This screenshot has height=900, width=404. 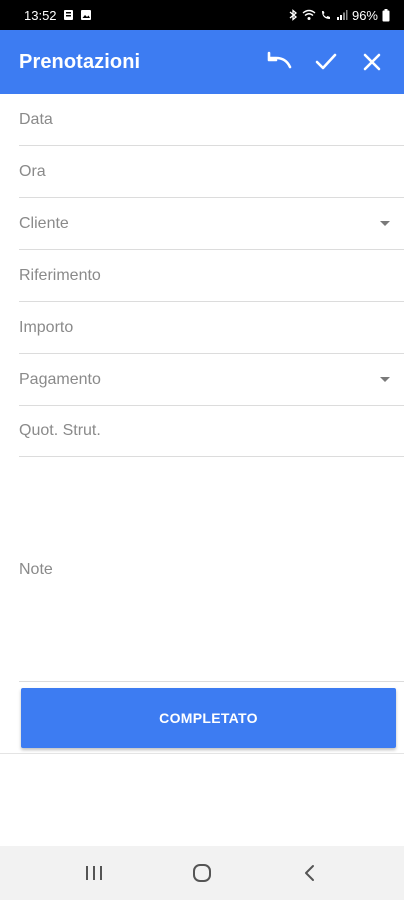 I want to click on status-time: 13:52, so click(x=40, y=15).